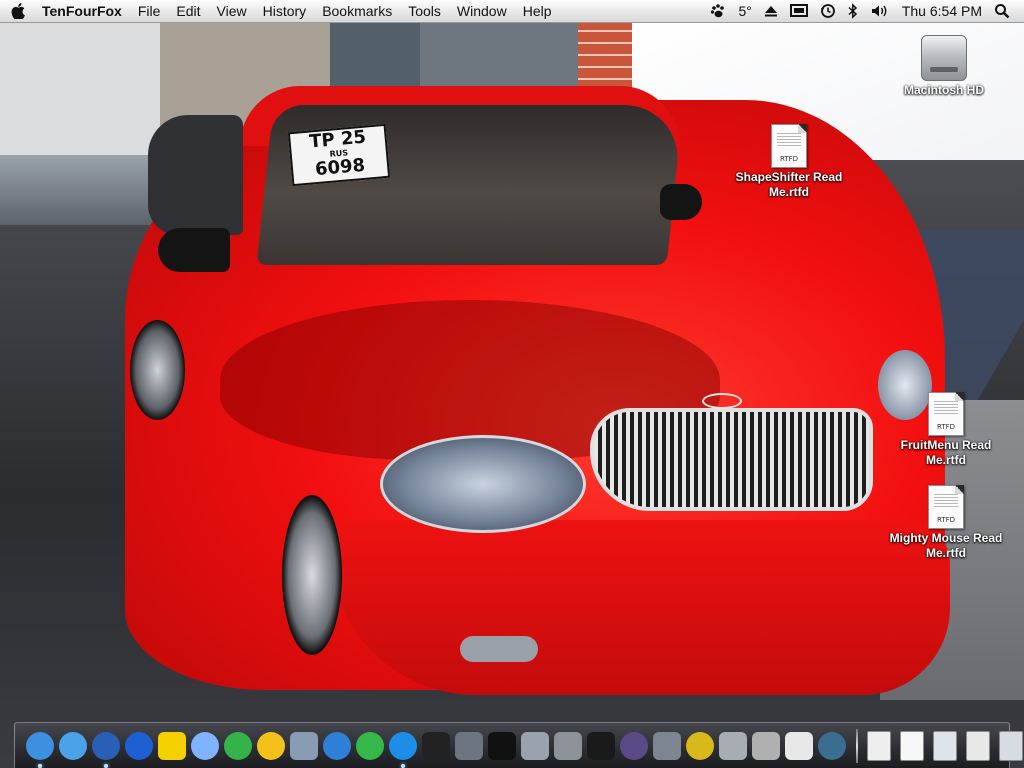 The image size is (1024, 768). I want to click on spotify-icon, so click(370, 746).